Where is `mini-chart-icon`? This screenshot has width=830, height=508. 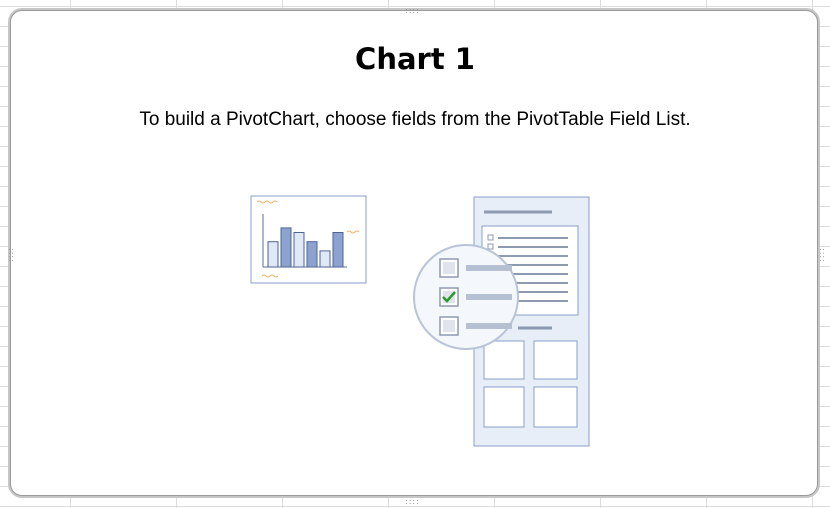
mini-chart-icon is located at coordinates (308, 239).